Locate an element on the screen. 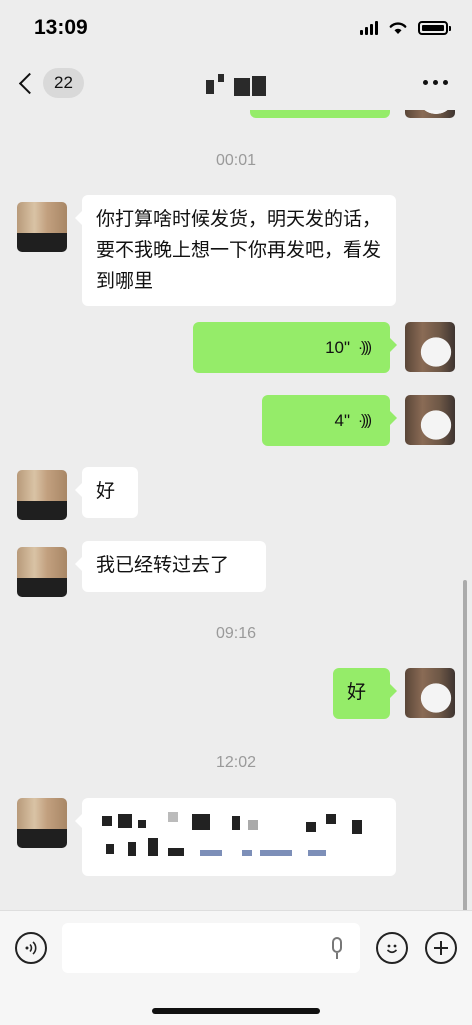 This screenshot has width=472, height=1025. microphone-icon is located at coordinates (337, 948).